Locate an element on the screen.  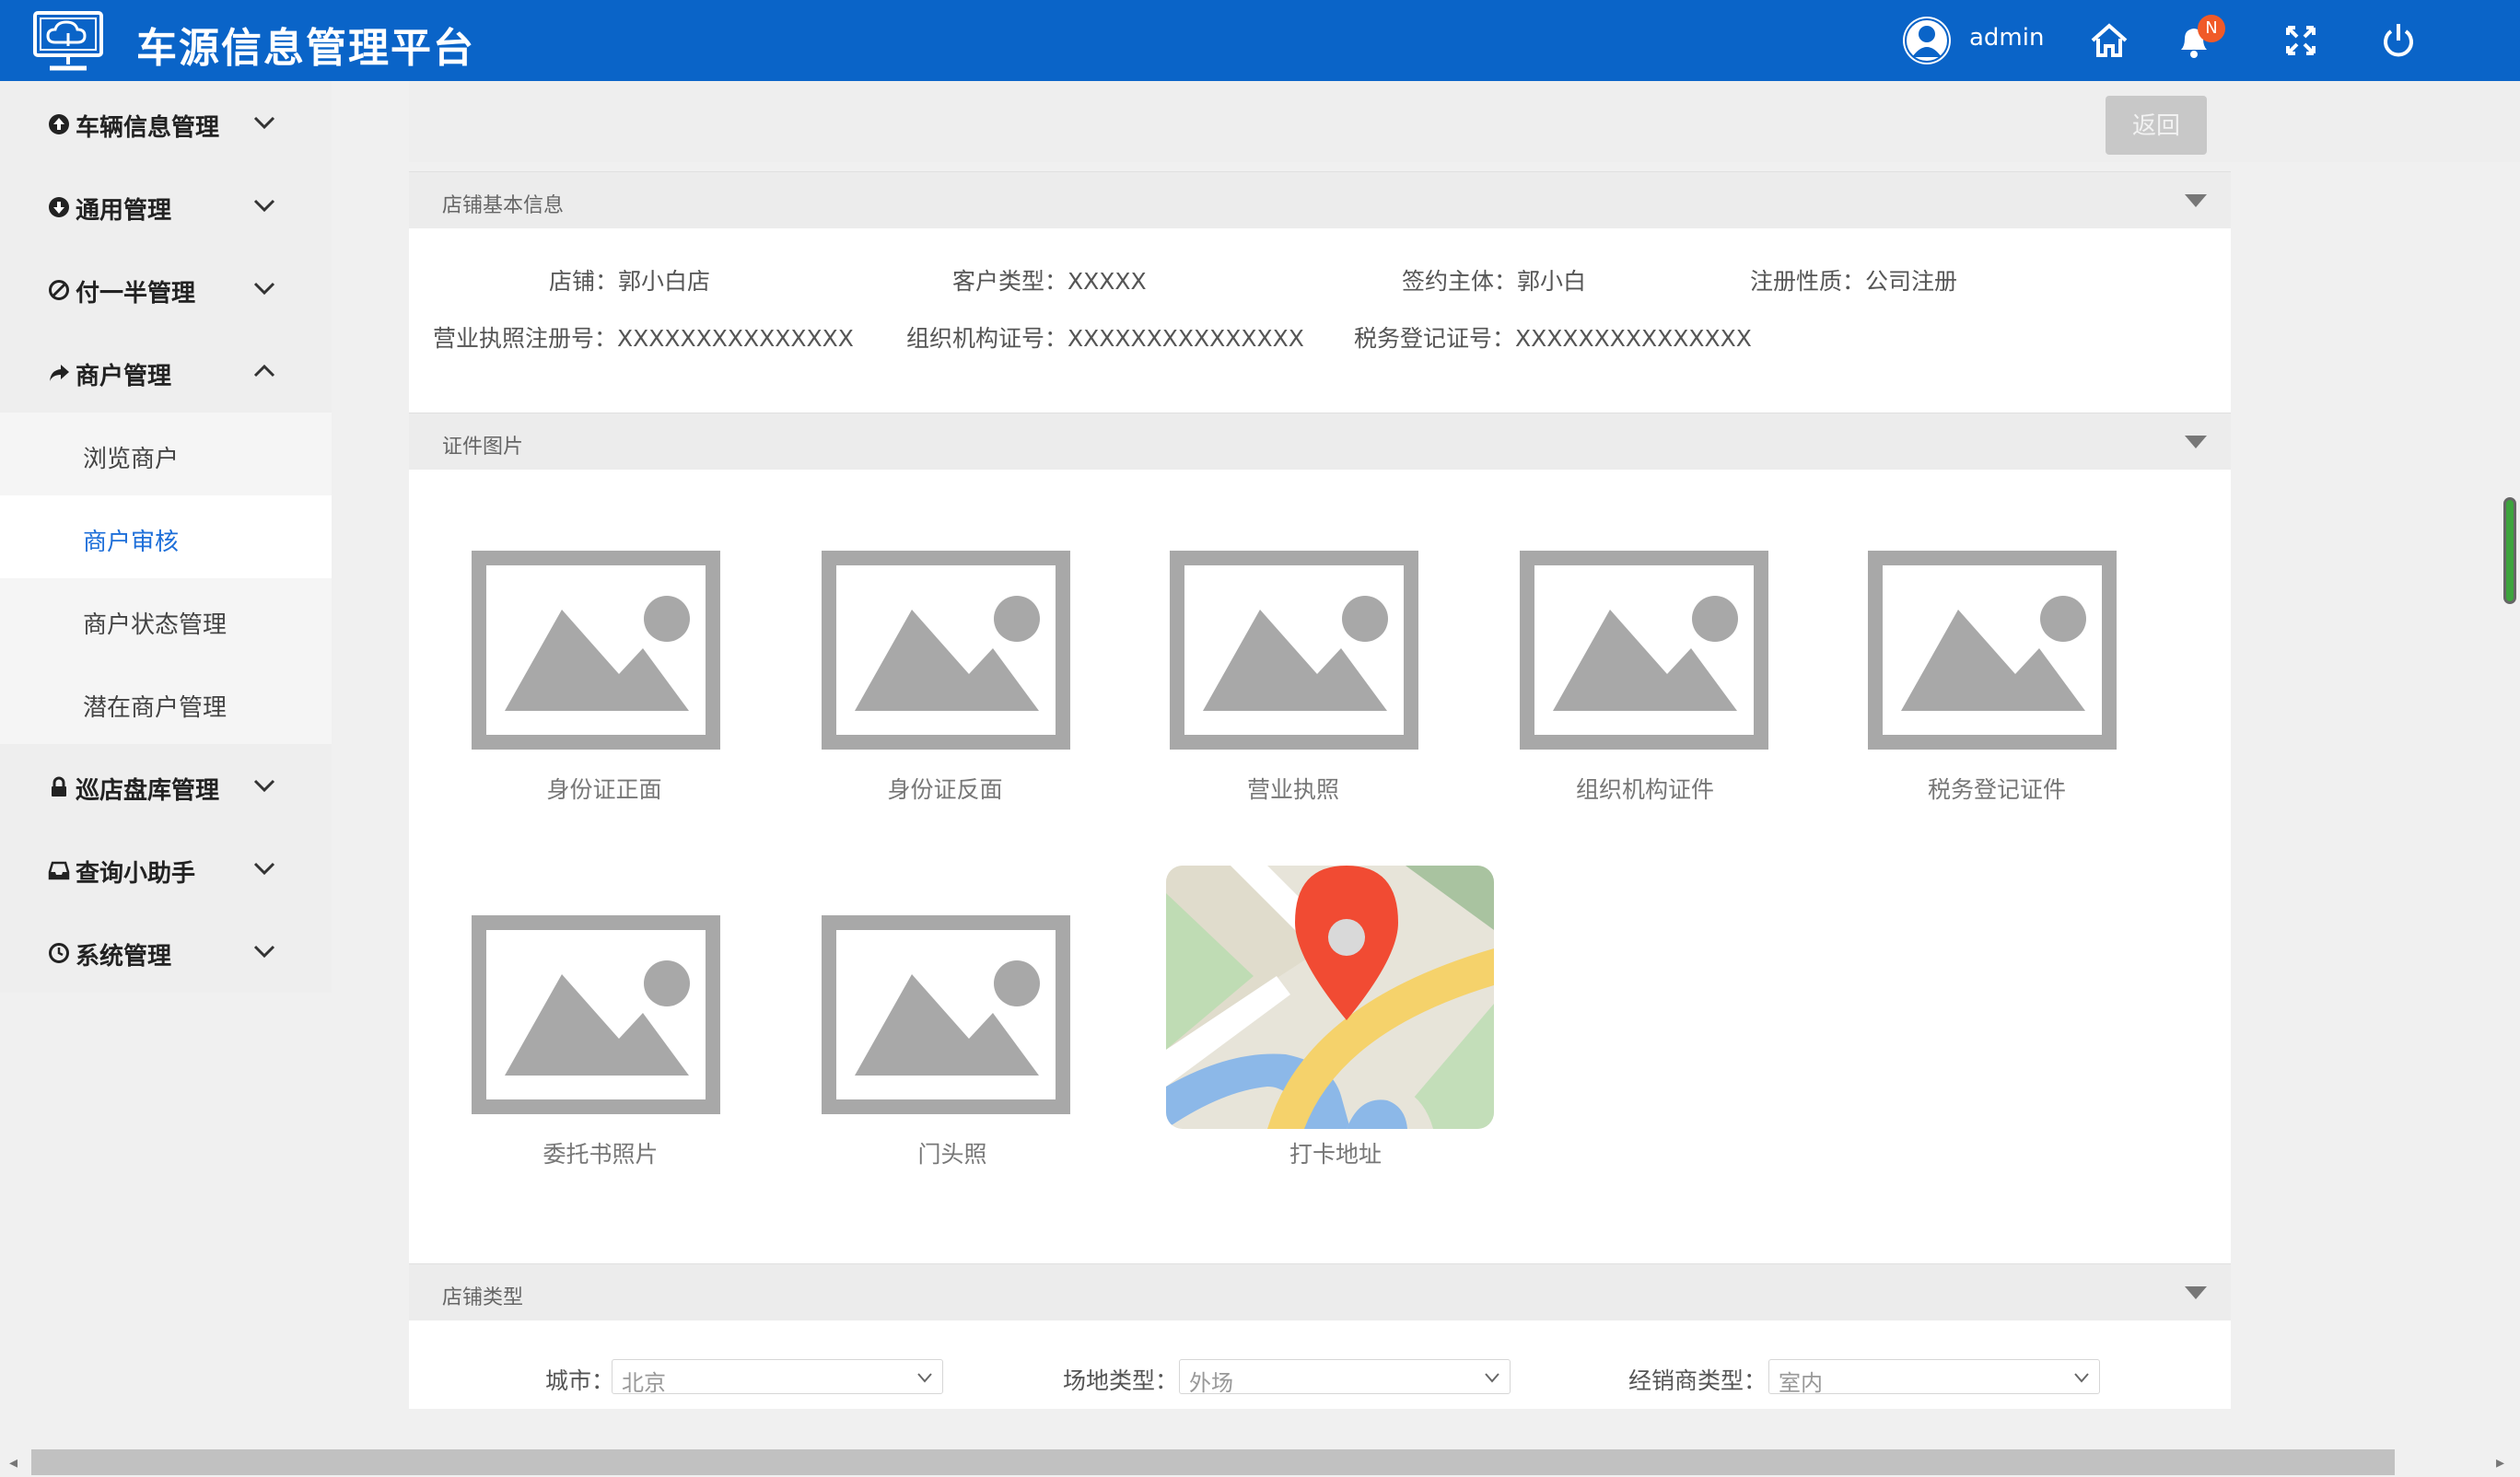
horizontal-scrollbar-thumb is located at coordinates (1213, 1462).